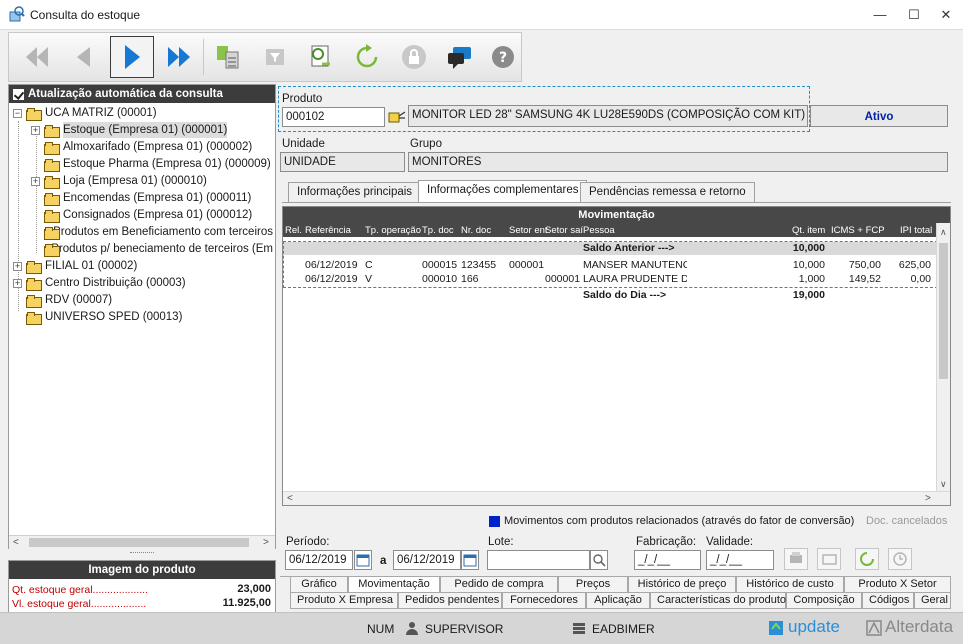 This screenshot has height=644, width=963. Describe the element at coordinates (158, 232) in the screenshot. I see `tree-node-beneficiamento-terceiros: Produtos em Beneficiamento com terceiros` at that location.